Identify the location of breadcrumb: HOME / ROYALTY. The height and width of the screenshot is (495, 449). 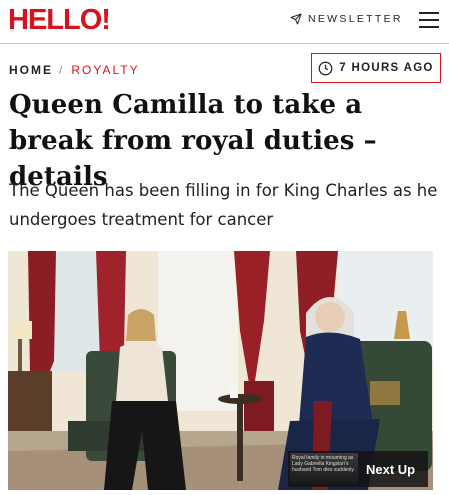
(74, 70).